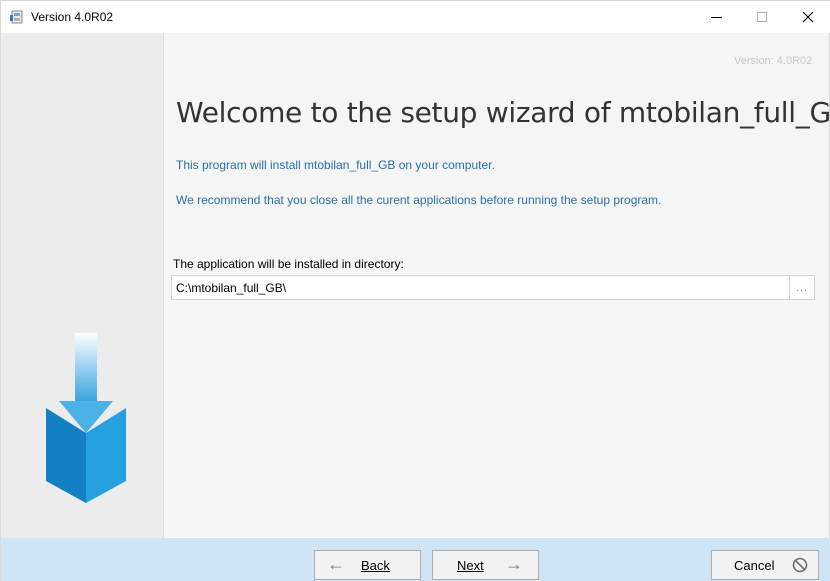 The image size is (830, 581). Describe the element at coordinates (773, 61) in the screenshot. I see `version-watermark: Version: 4.0R02` at that location.